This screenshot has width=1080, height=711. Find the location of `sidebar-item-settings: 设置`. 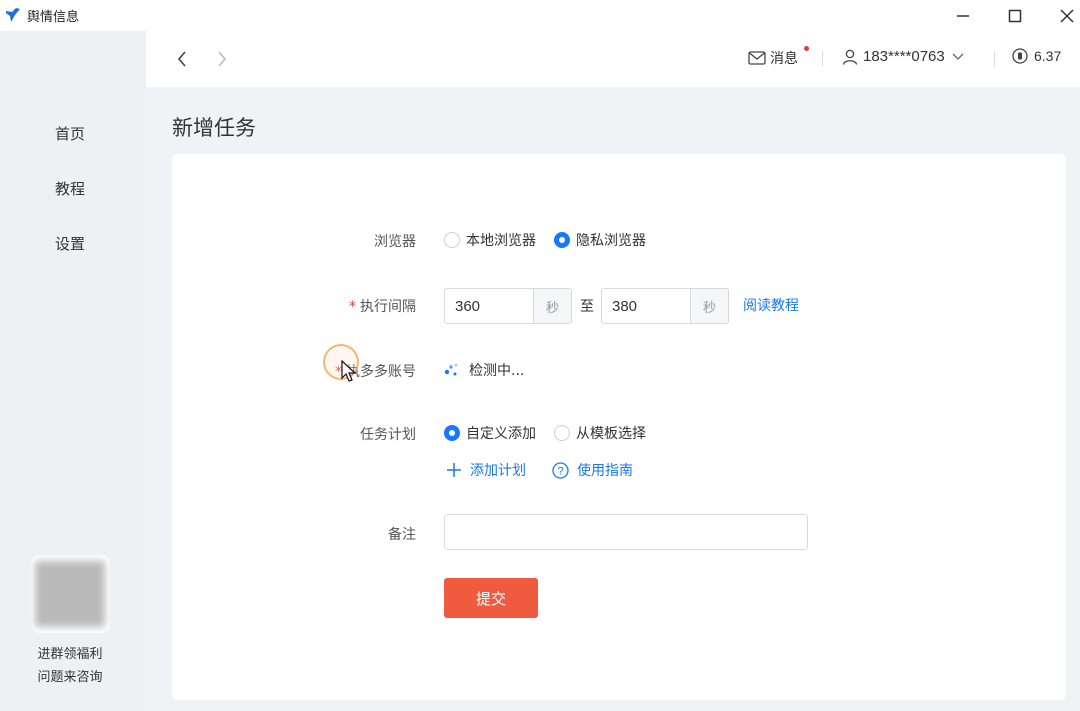

sidebar-item-settings: 设置 is located at coordinates (73, 243).